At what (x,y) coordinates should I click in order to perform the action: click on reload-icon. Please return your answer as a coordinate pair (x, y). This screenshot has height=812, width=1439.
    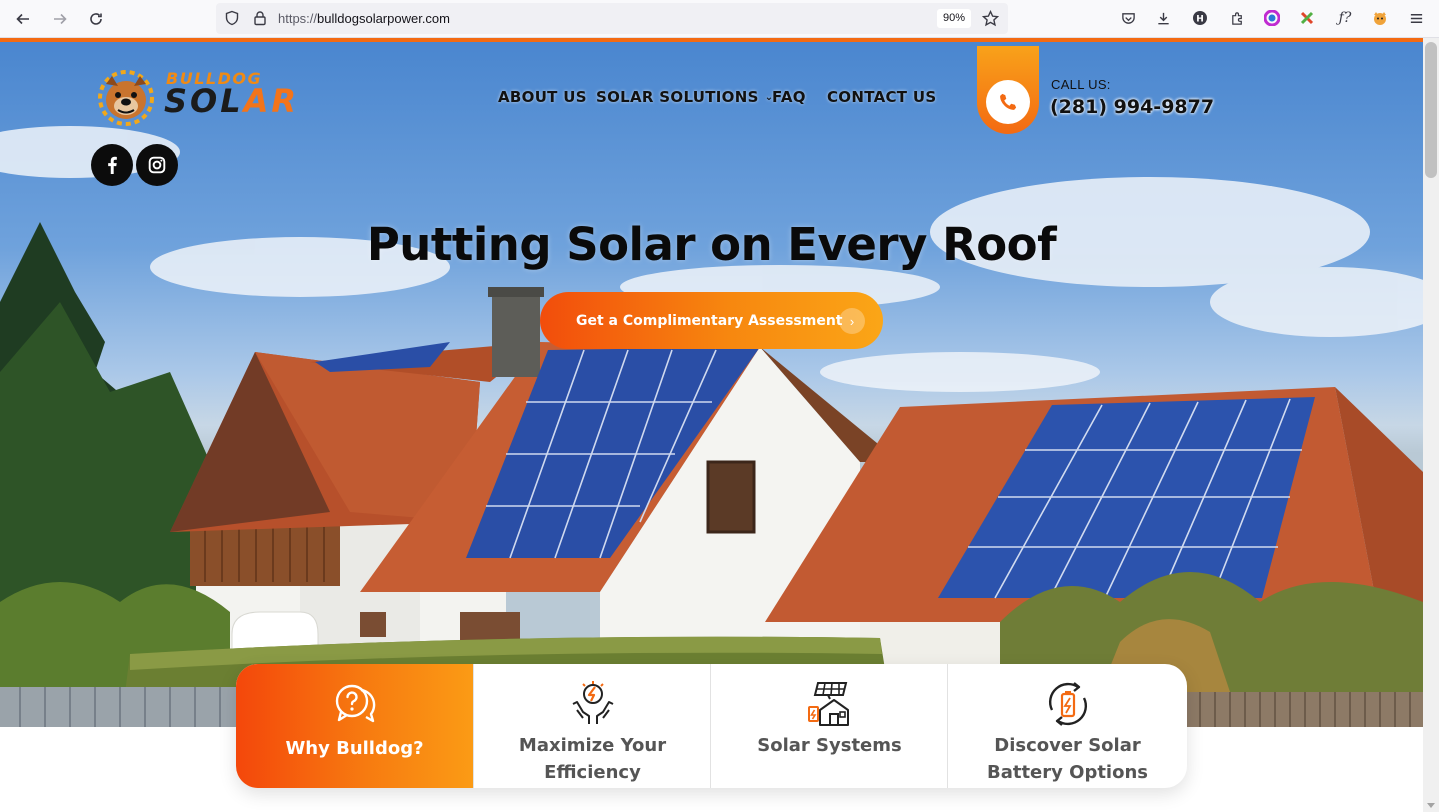
    Looking at the image, I should click on (96, 19).